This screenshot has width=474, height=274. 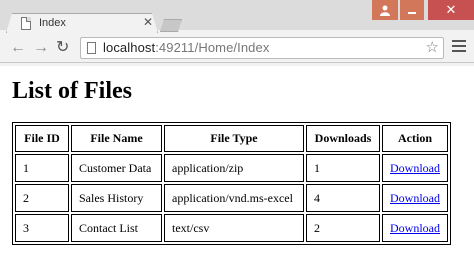 What do you see at coordinates (415, 138) in the screenshot?
I see `column-header: Action` at bounding box center [415, 138].